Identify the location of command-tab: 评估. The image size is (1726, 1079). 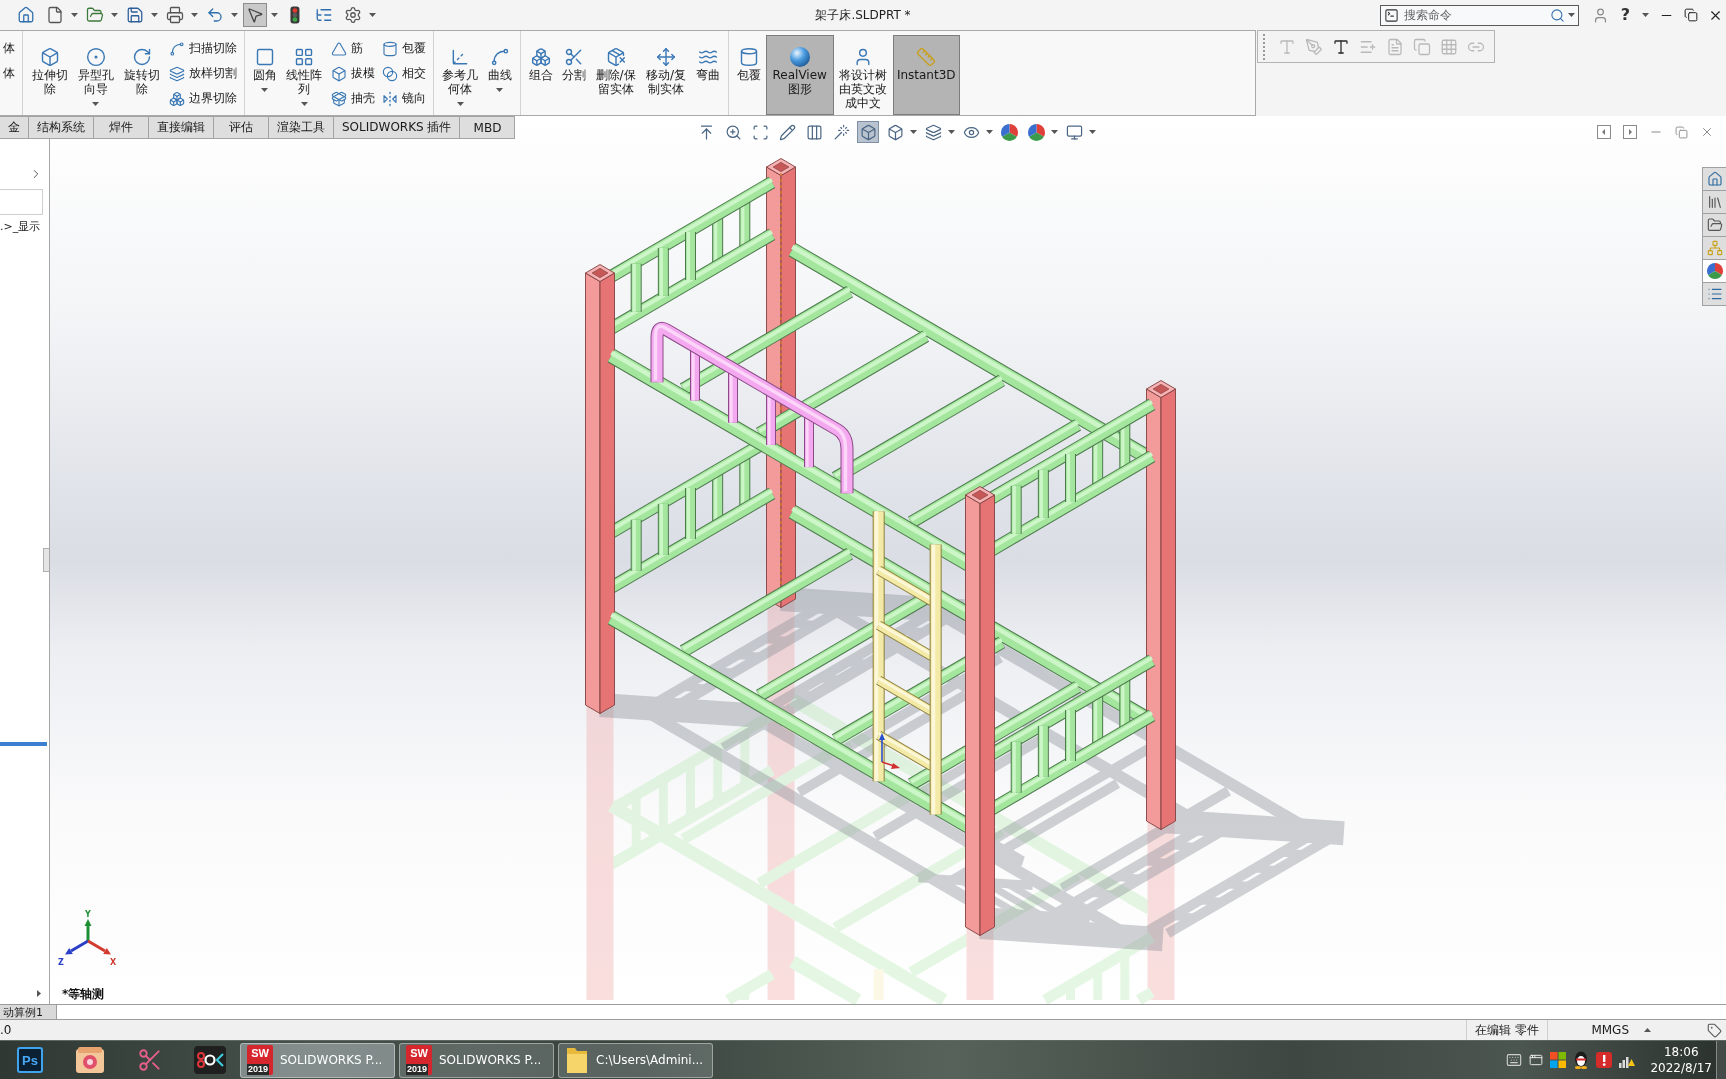
(241, 127).